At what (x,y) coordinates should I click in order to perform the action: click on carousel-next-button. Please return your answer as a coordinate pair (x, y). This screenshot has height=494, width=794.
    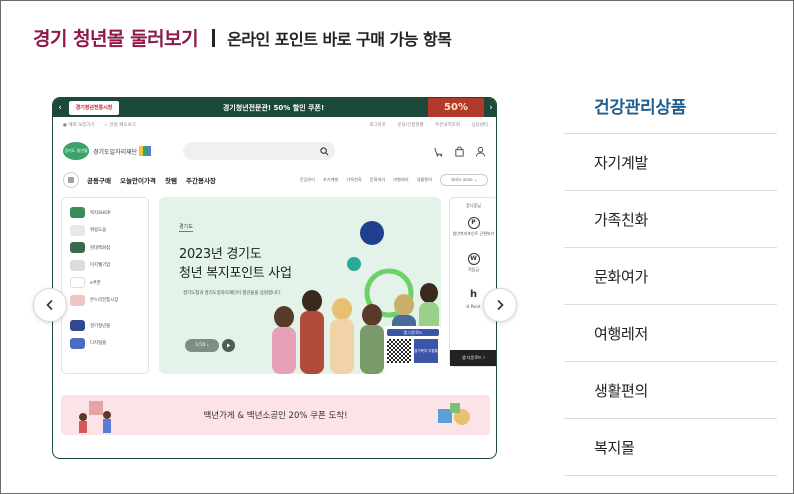
    Looking at the image, I should click on (500, 305).